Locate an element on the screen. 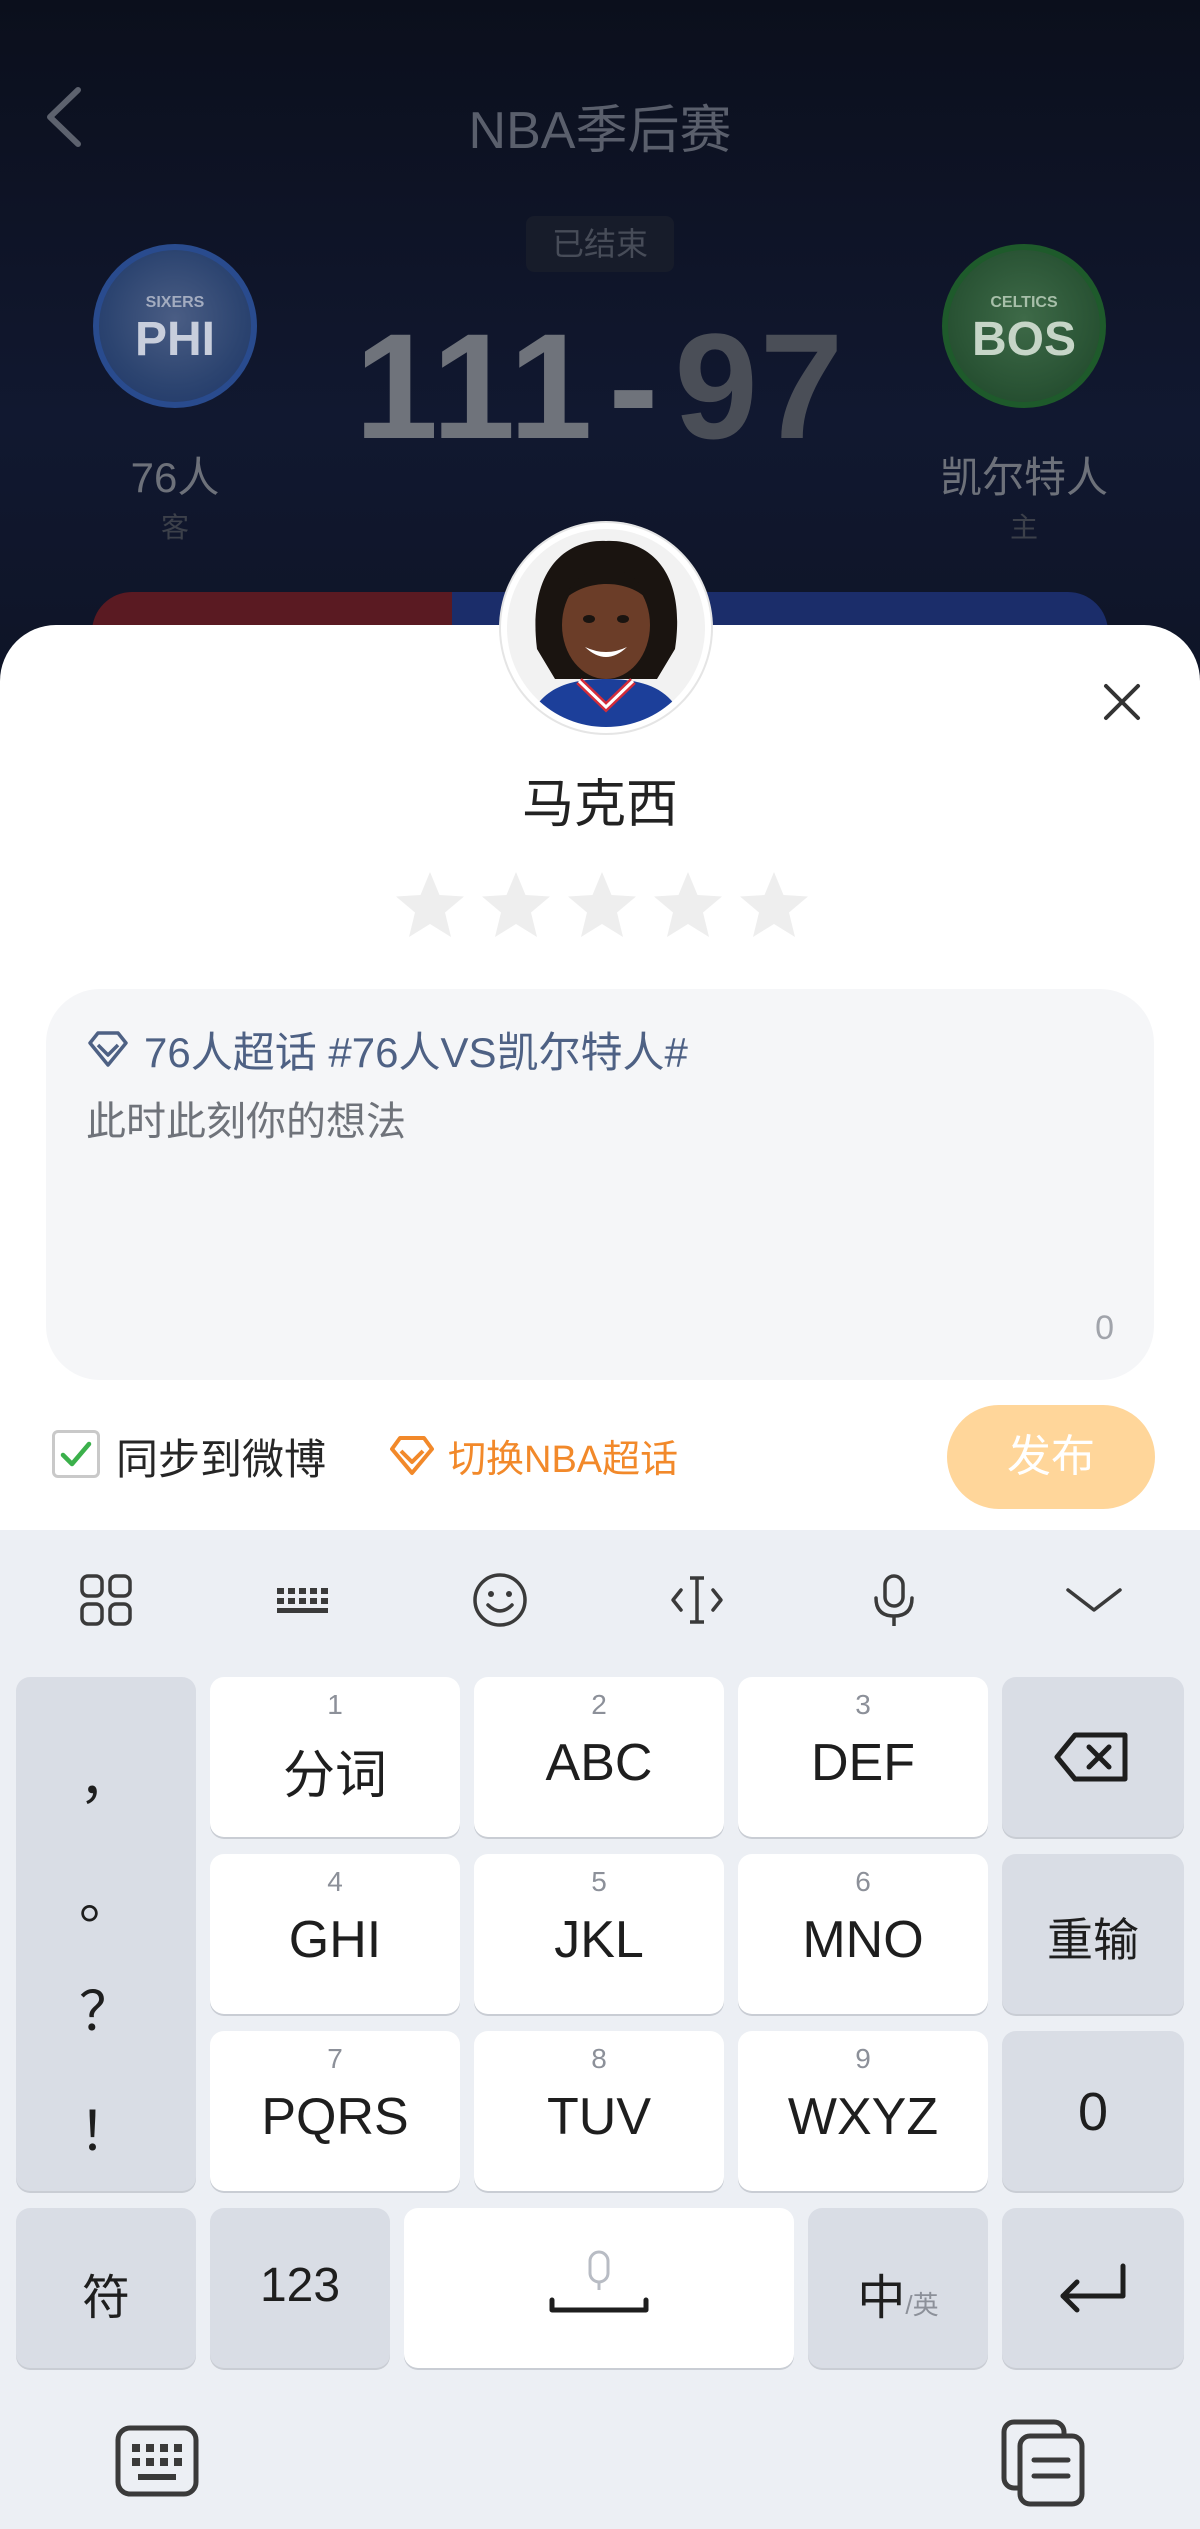 The image size is (1200, 2529). celtics-logo: CELTICS BOS is located at coordinates (1024, 326).